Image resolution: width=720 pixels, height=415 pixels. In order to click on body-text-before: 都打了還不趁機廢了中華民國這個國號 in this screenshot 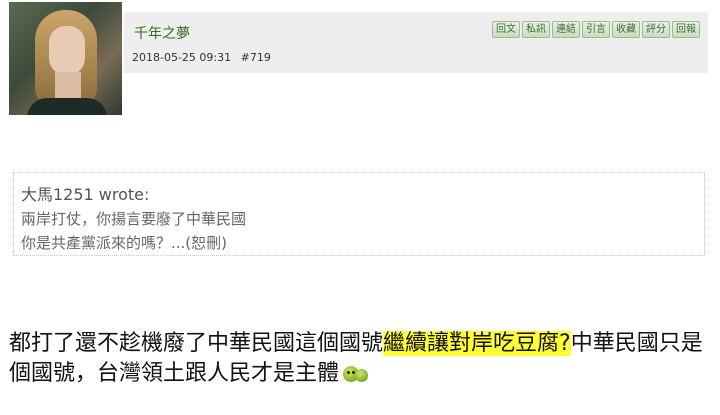, I will do `click(196, 343)`.